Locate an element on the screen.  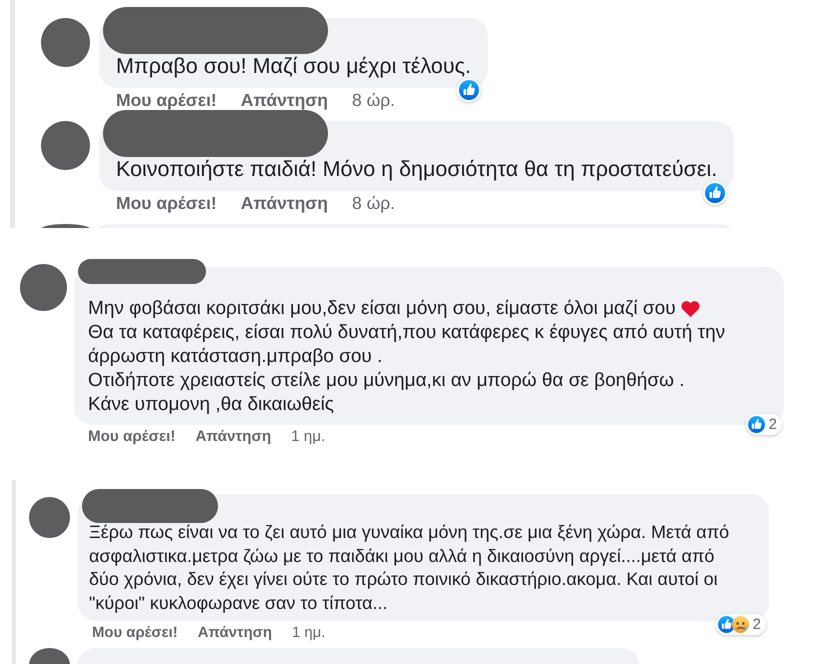
comment-text: Κάνε υπομονη ,θα δικαιωθείς is located at coordinates (211, 405).